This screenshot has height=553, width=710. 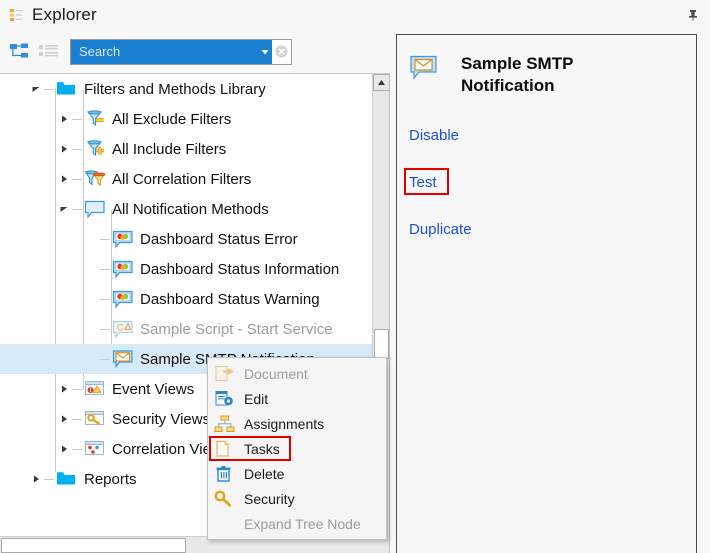 I want to click on menu-item-label: Delete, so click(x=264, y=473).